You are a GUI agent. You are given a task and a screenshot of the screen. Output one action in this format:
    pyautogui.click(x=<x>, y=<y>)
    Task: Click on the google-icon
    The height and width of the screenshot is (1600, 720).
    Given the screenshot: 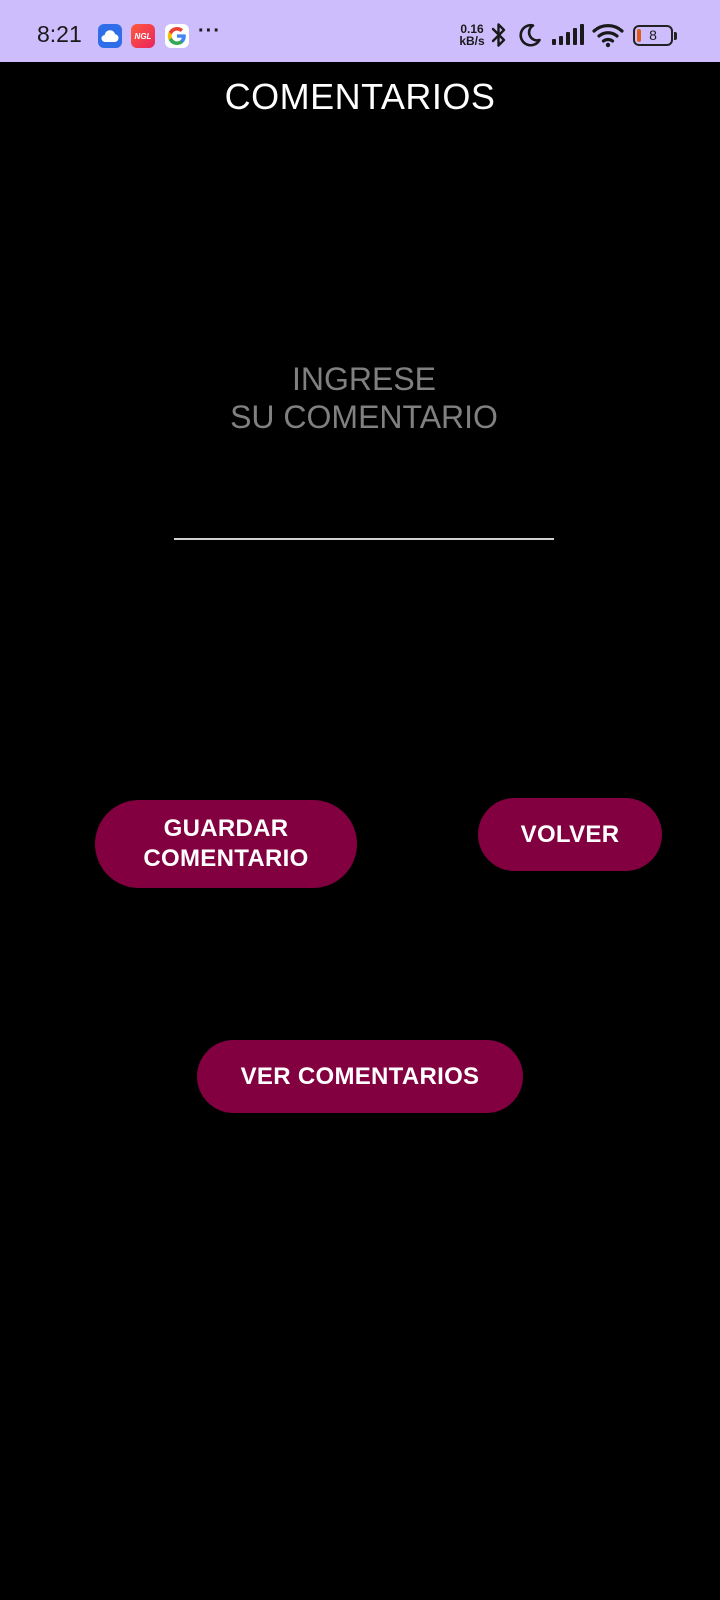 What is the action you would take?
    pyautogui.click(x=177, y=36)
    